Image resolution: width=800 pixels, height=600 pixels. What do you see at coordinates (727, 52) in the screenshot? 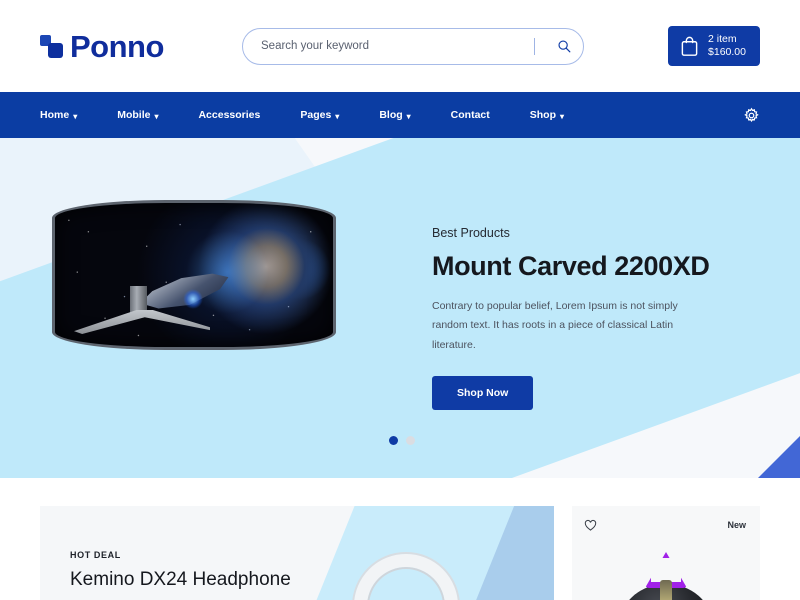
I see `cart-total: $160.00` at bounding box center [727, 52].